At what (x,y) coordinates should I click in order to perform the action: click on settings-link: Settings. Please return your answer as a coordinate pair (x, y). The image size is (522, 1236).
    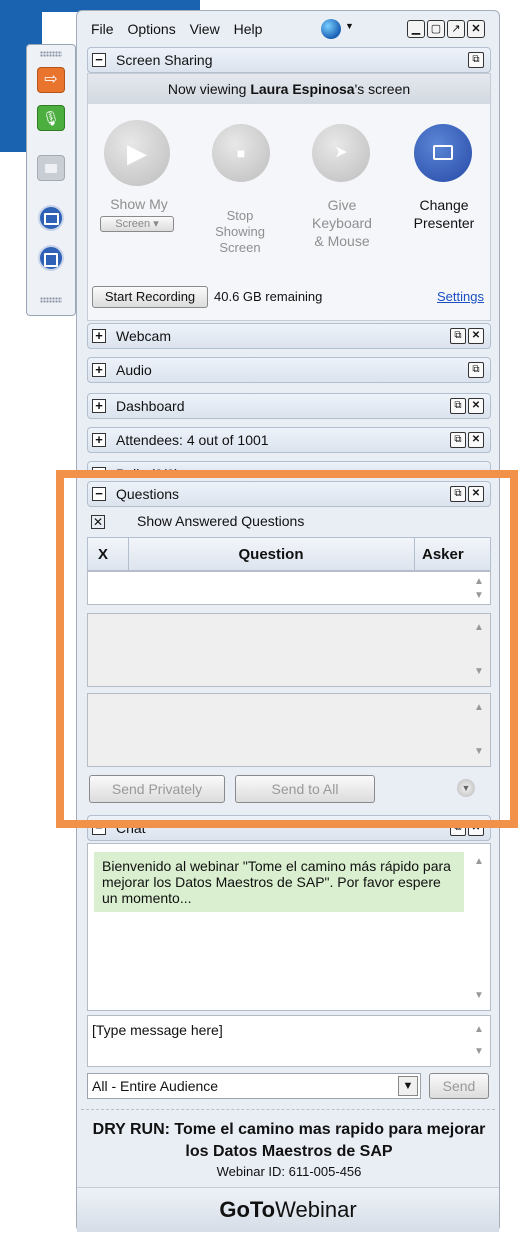
    Looking at the image, I should click on (460, 296).